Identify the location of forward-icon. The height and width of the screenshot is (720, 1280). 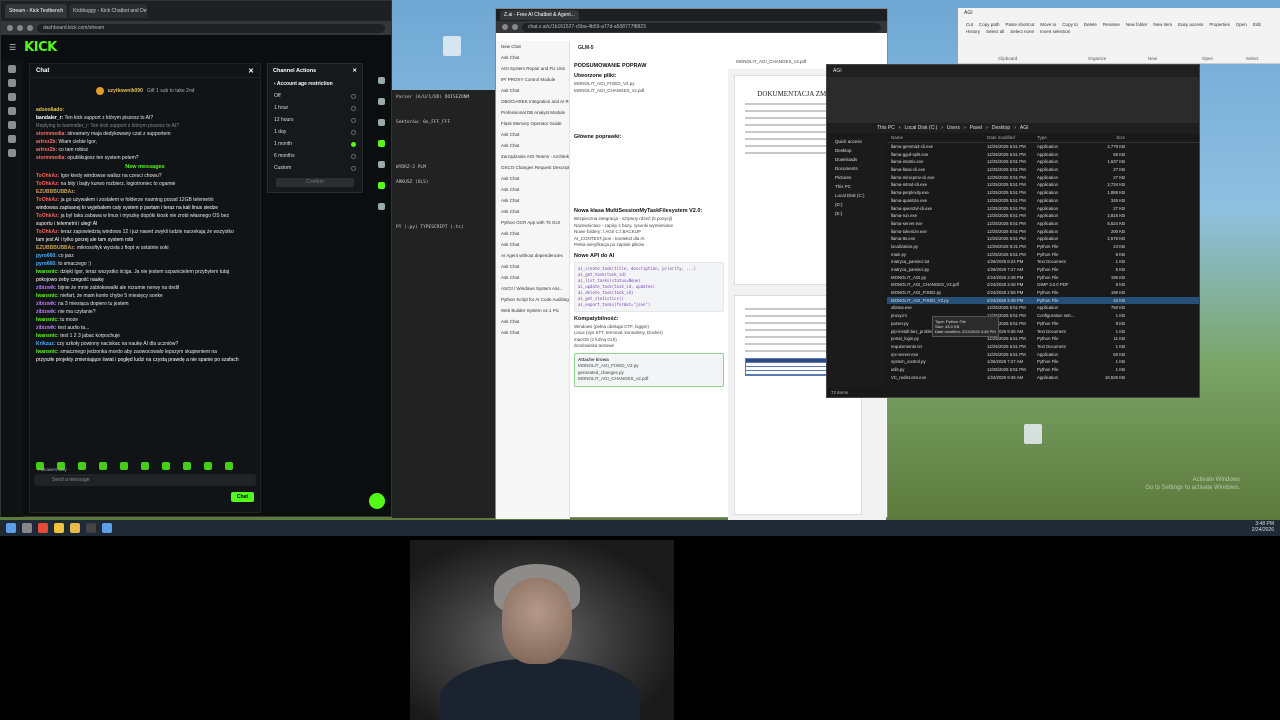
(20, 28).